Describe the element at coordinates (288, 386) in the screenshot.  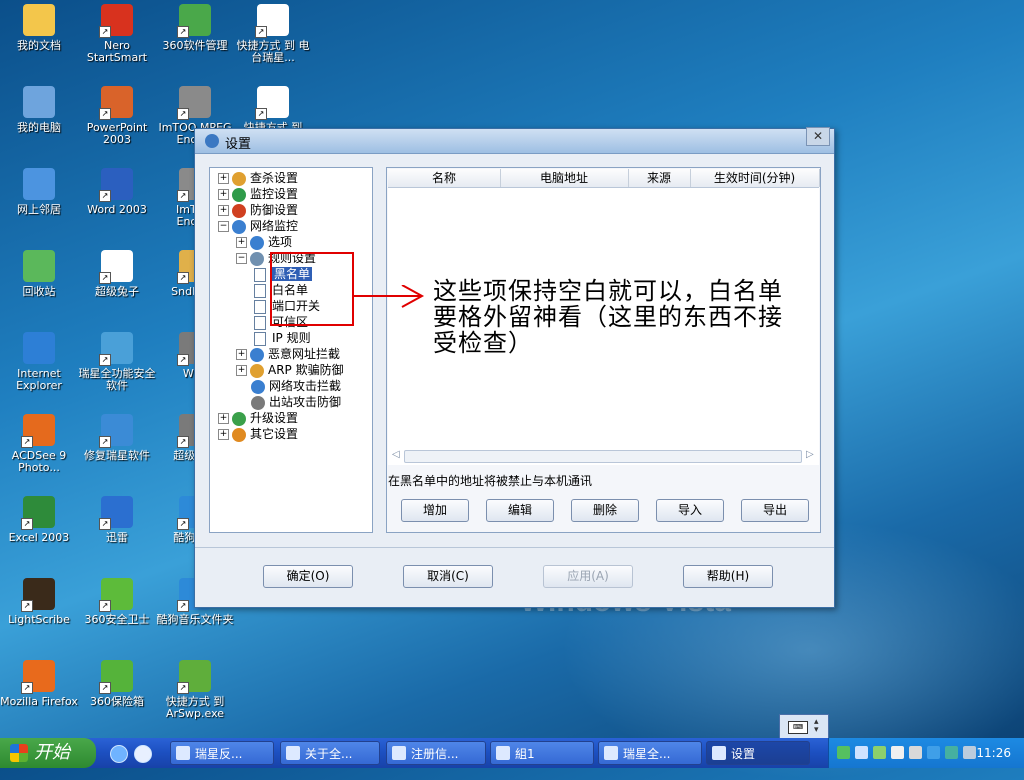
I see `tree-node: 网络攻击拦截` at that location.